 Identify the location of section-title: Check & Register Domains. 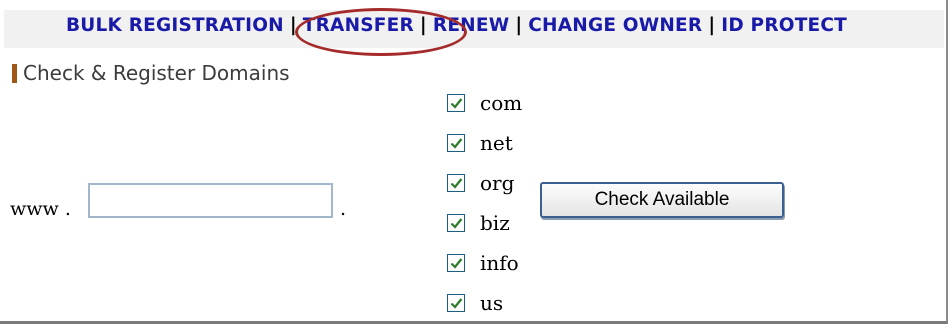
(151, 73).